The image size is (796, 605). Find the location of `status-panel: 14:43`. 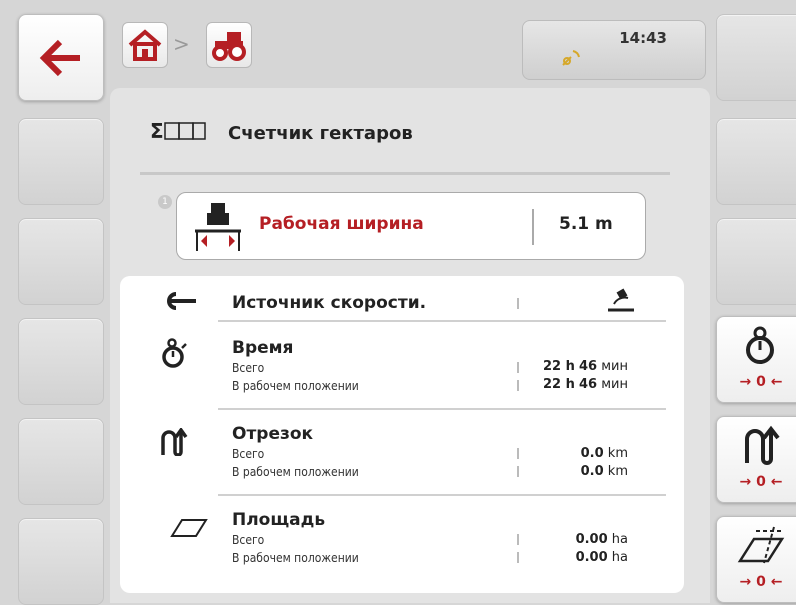

status-panel: 14:43 is located at coordinates (614, 50).